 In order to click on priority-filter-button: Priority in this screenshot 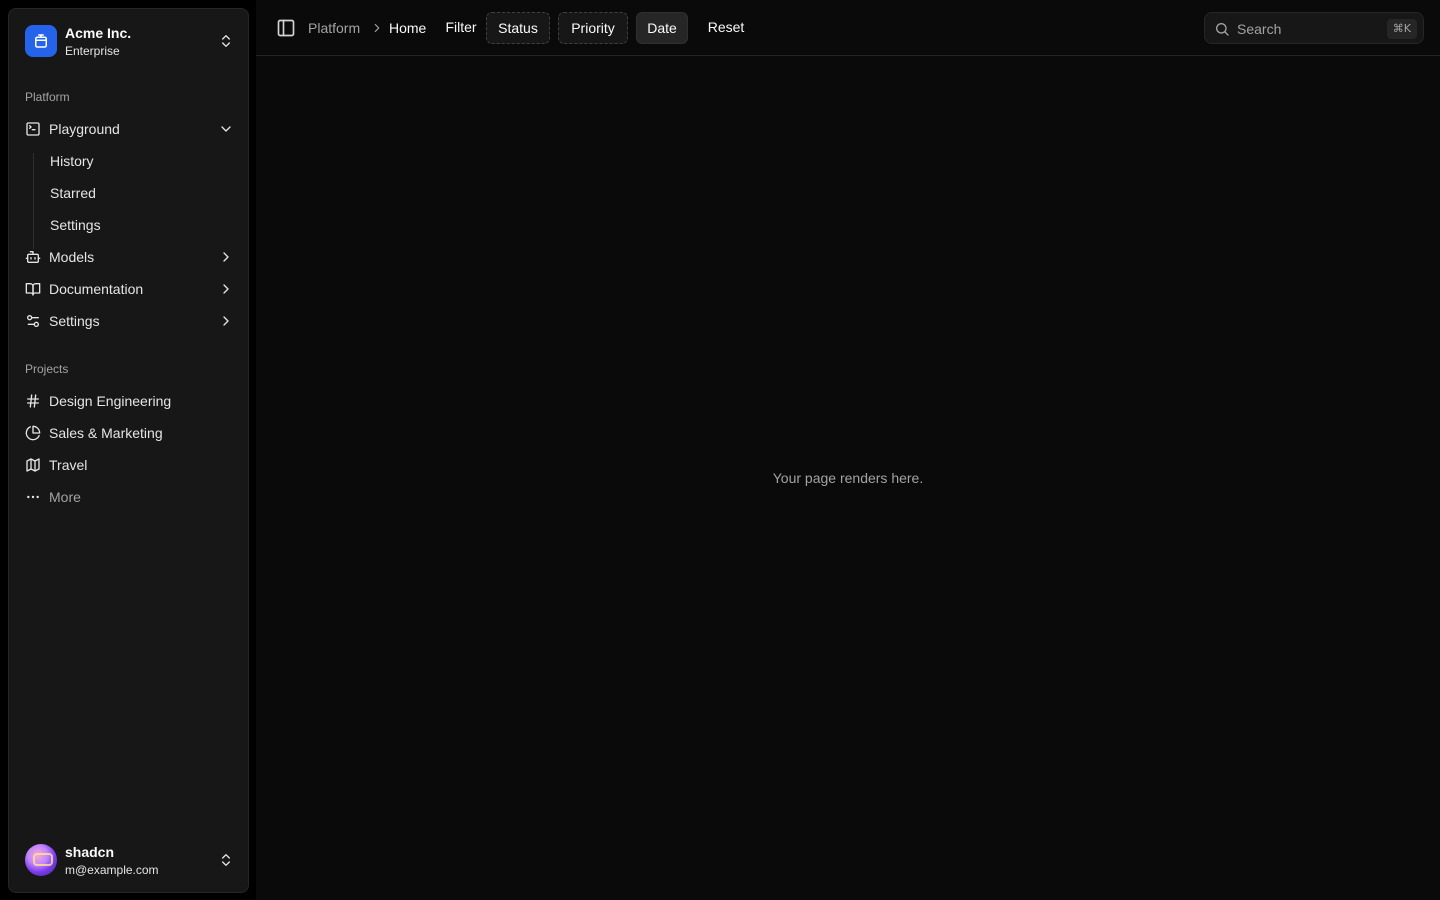, I will do `click(593, 28)`.